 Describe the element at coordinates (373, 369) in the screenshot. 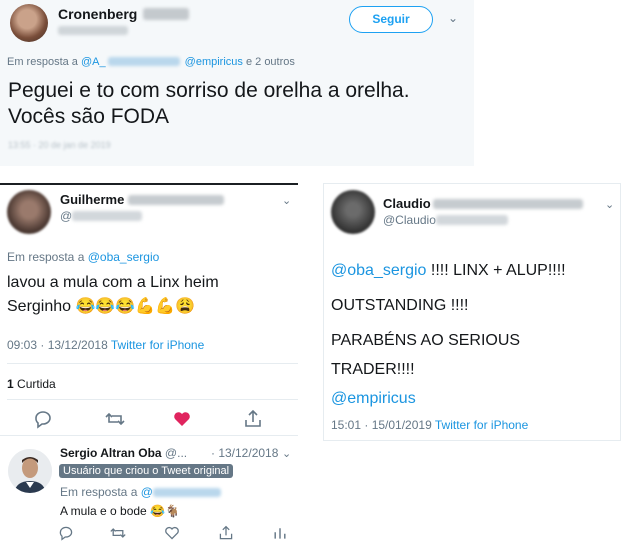

I see `tweet-text-line: TRADER!!!!` at that location.